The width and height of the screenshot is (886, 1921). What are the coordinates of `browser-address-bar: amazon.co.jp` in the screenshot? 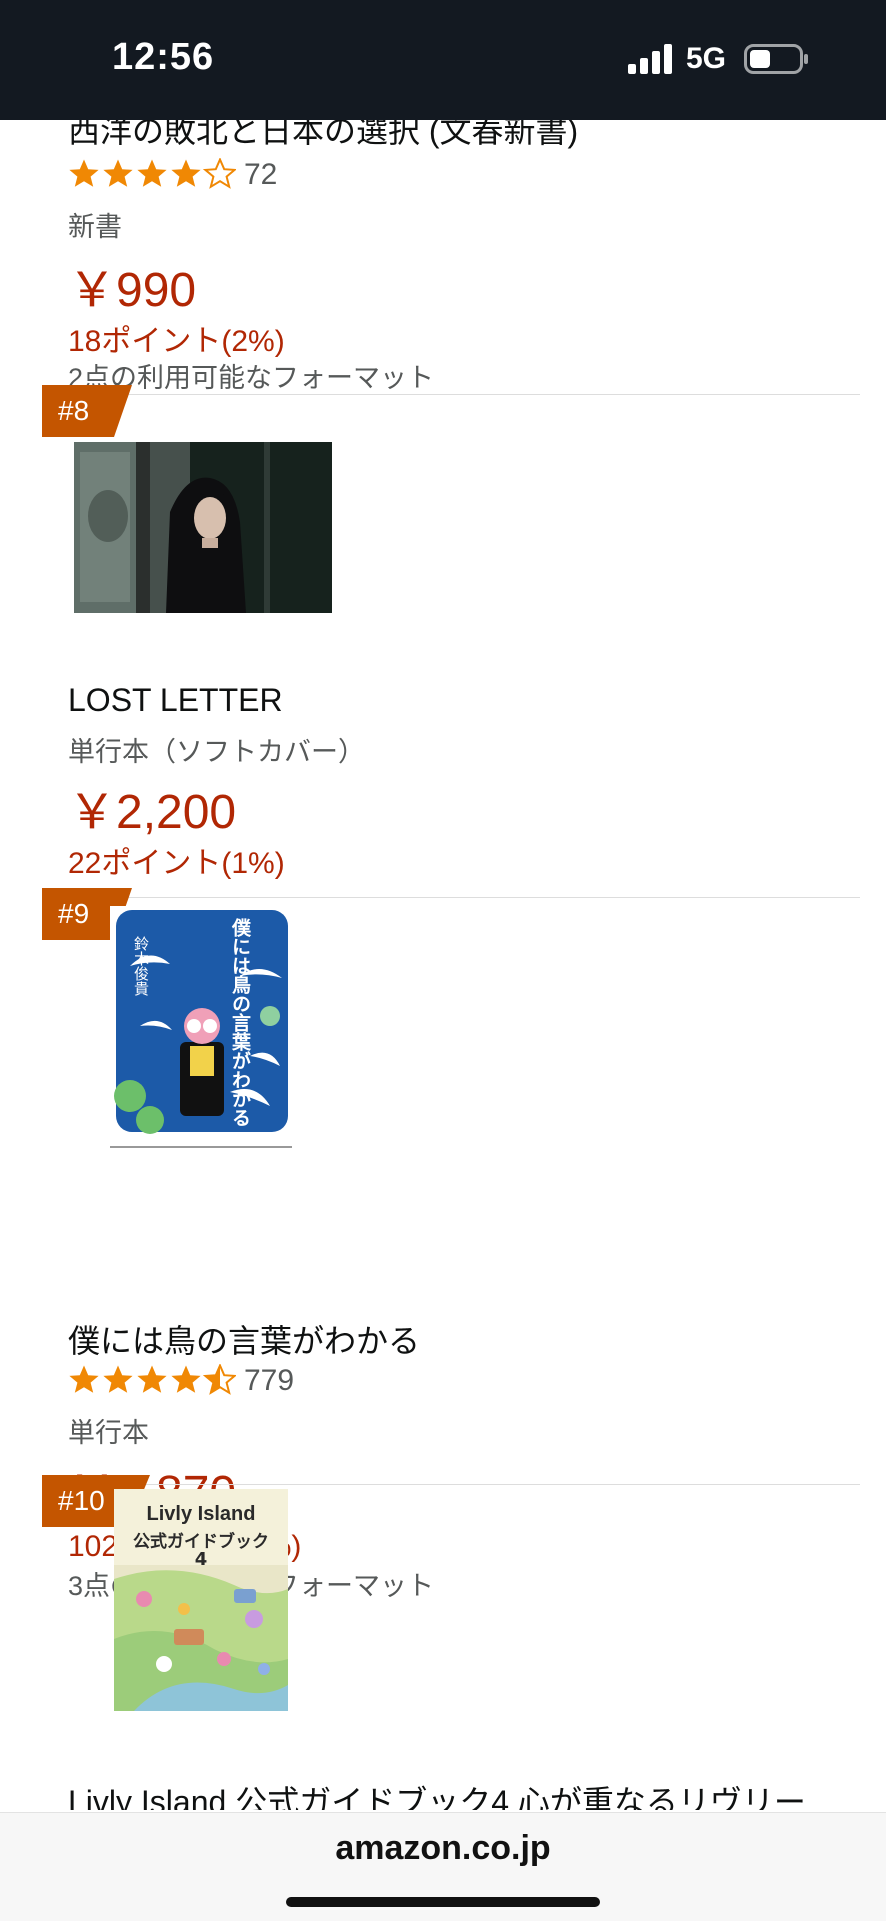 It's located at (443, 1866).